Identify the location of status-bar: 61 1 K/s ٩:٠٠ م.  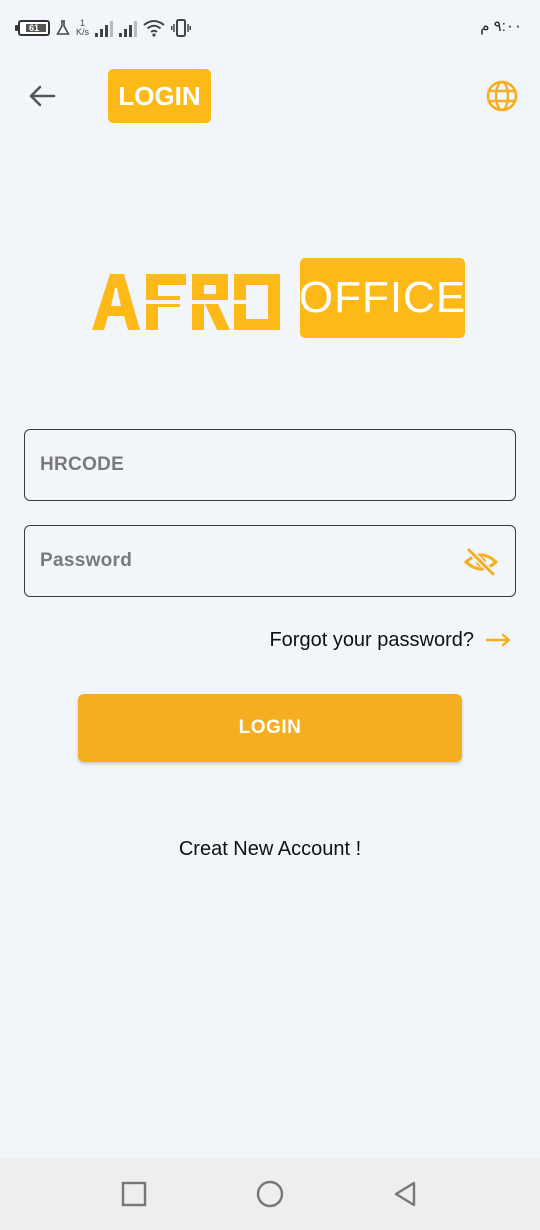
(270, 28).